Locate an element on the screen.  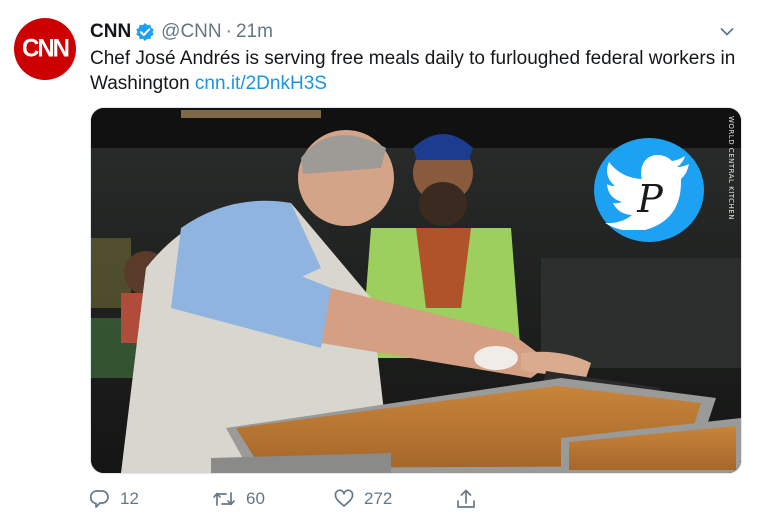
handle: @CNN is located at coordinates (191, 32).